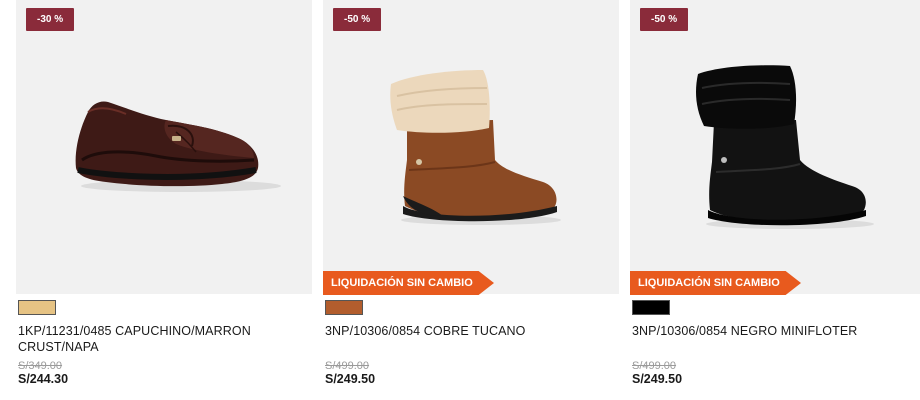 The image size is (920, 400). I want to click on black-boot-image, so click(785, 147).